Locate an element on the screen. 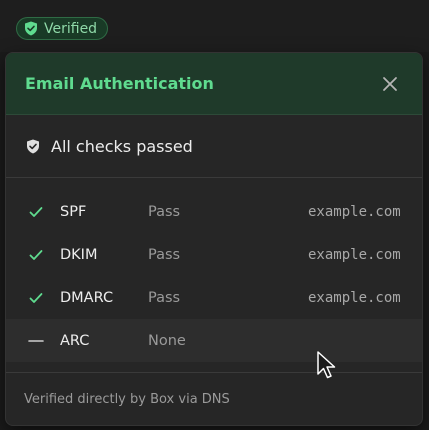 The image size is (429, 430). check-result: None is located at coordinates (167, 340).